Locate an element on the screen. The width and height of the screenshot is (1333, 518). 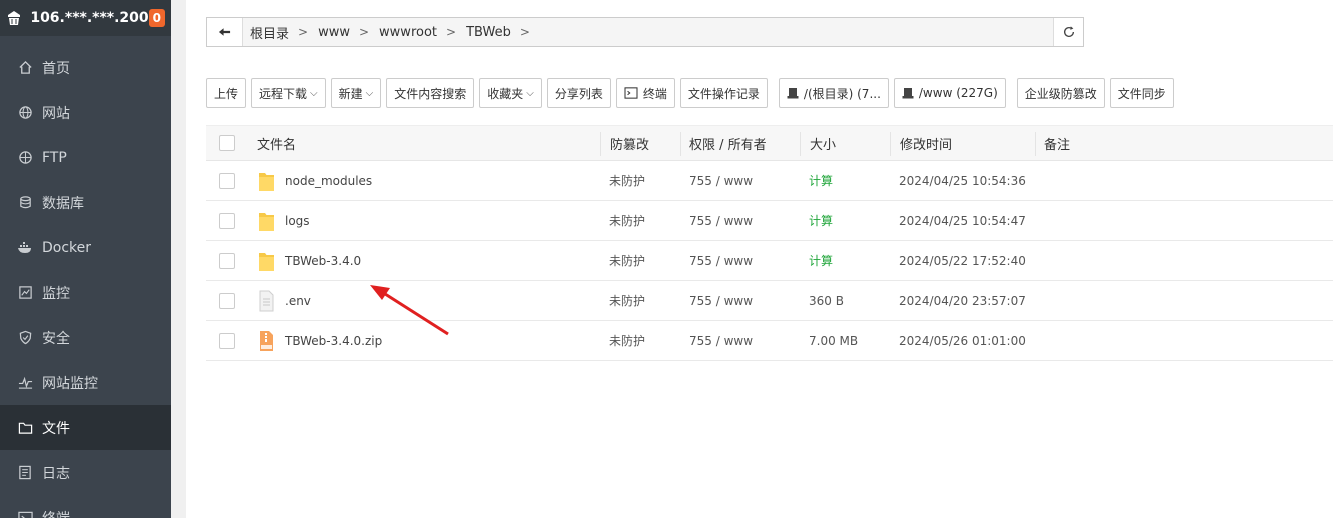
breadcrumb-label: 根目录 is located at coordinates (269, 32).